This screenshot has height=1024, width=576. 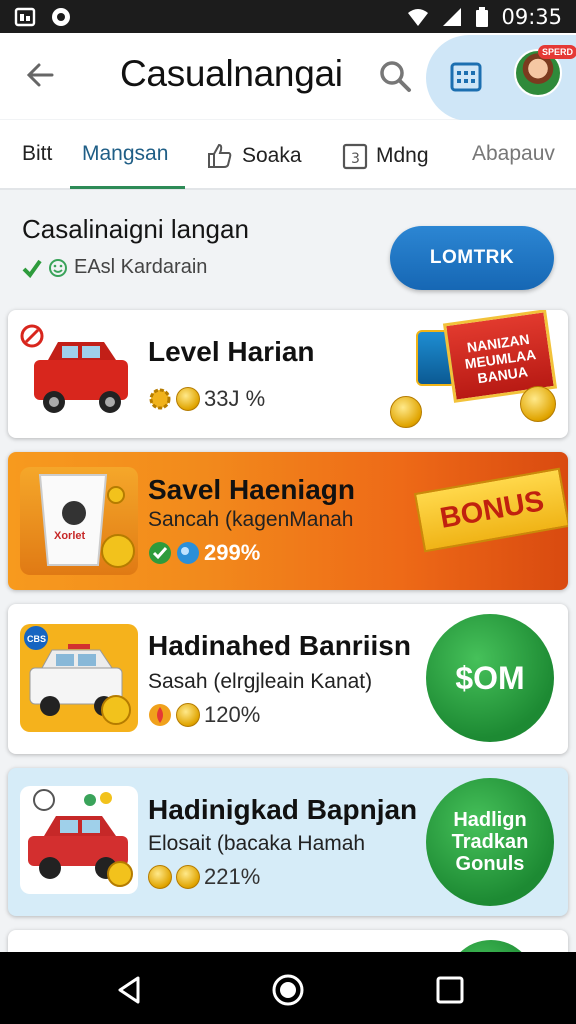 I want to click on bonus-ribbon: BONUS, so click(x=490, y=510).